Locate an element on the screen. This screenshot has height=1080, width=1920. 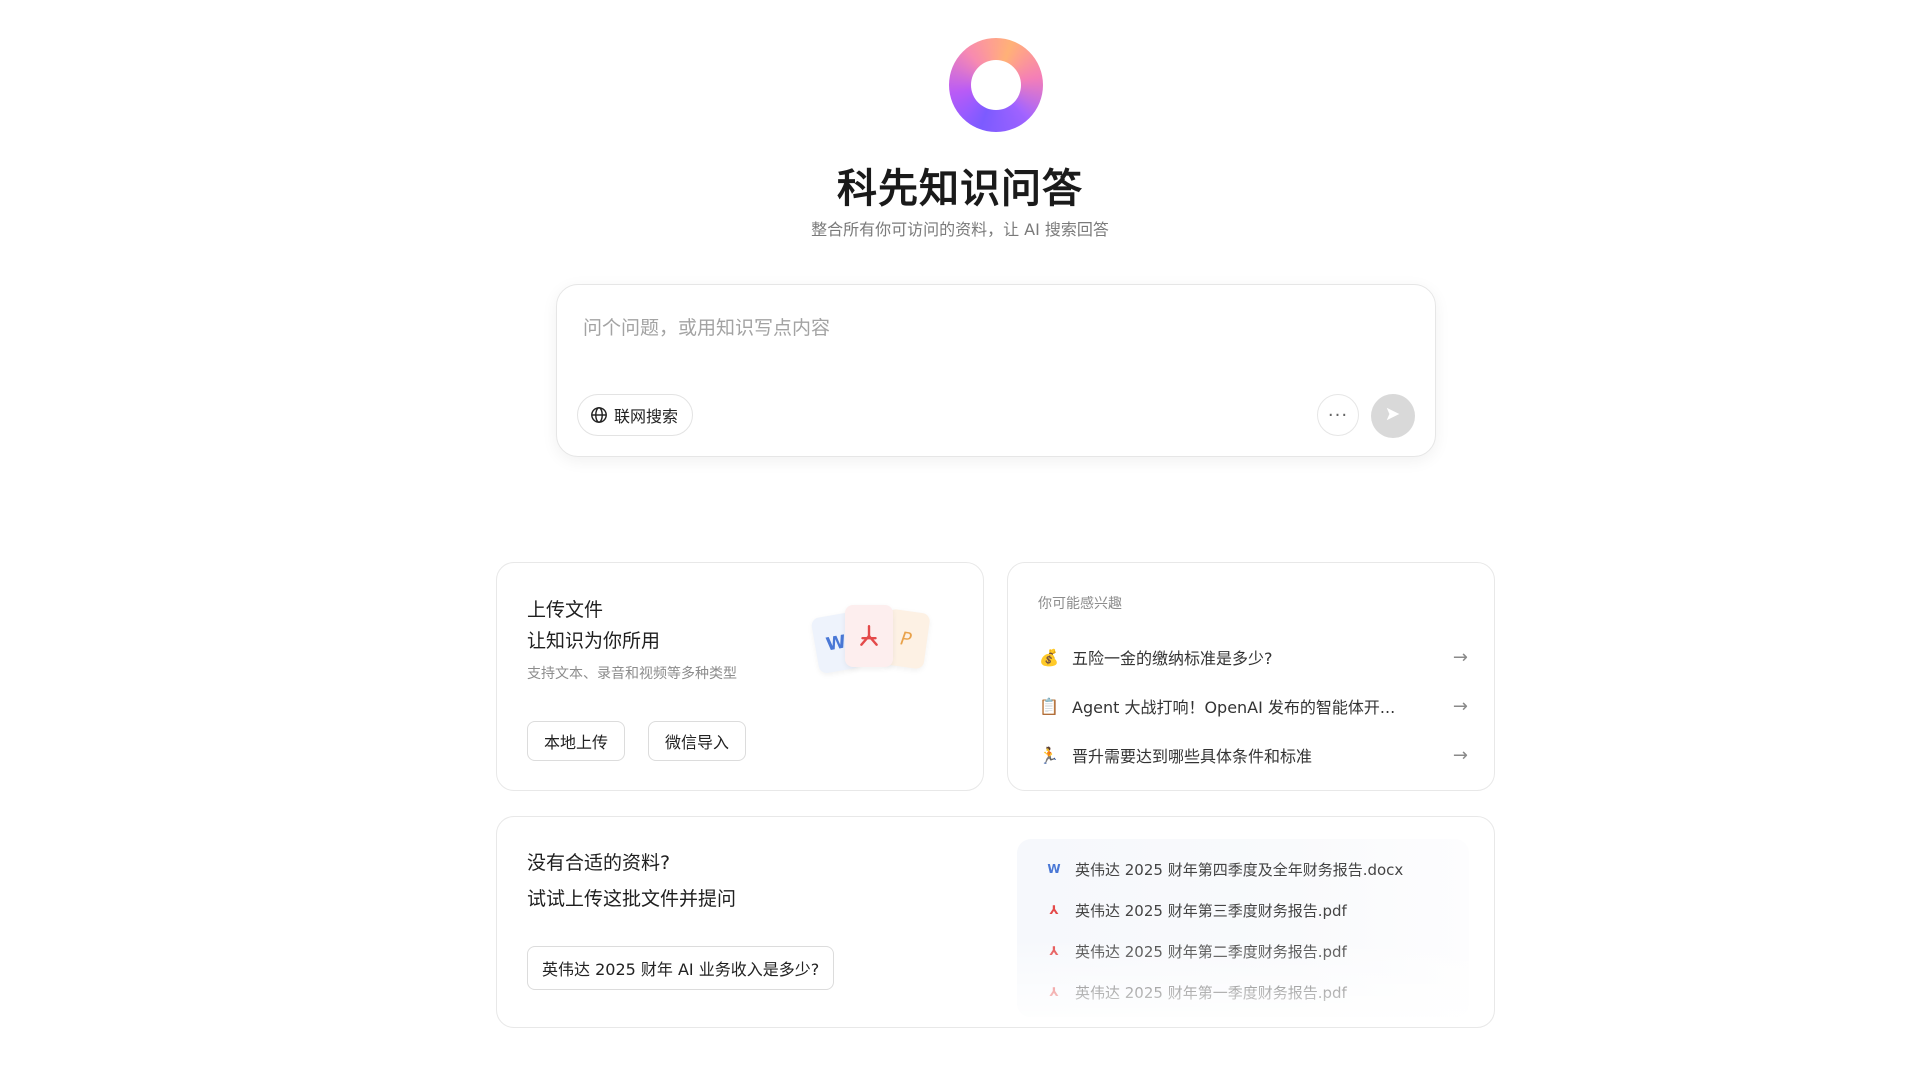
more-icon: ··· is located at coordinates (1338, 415).